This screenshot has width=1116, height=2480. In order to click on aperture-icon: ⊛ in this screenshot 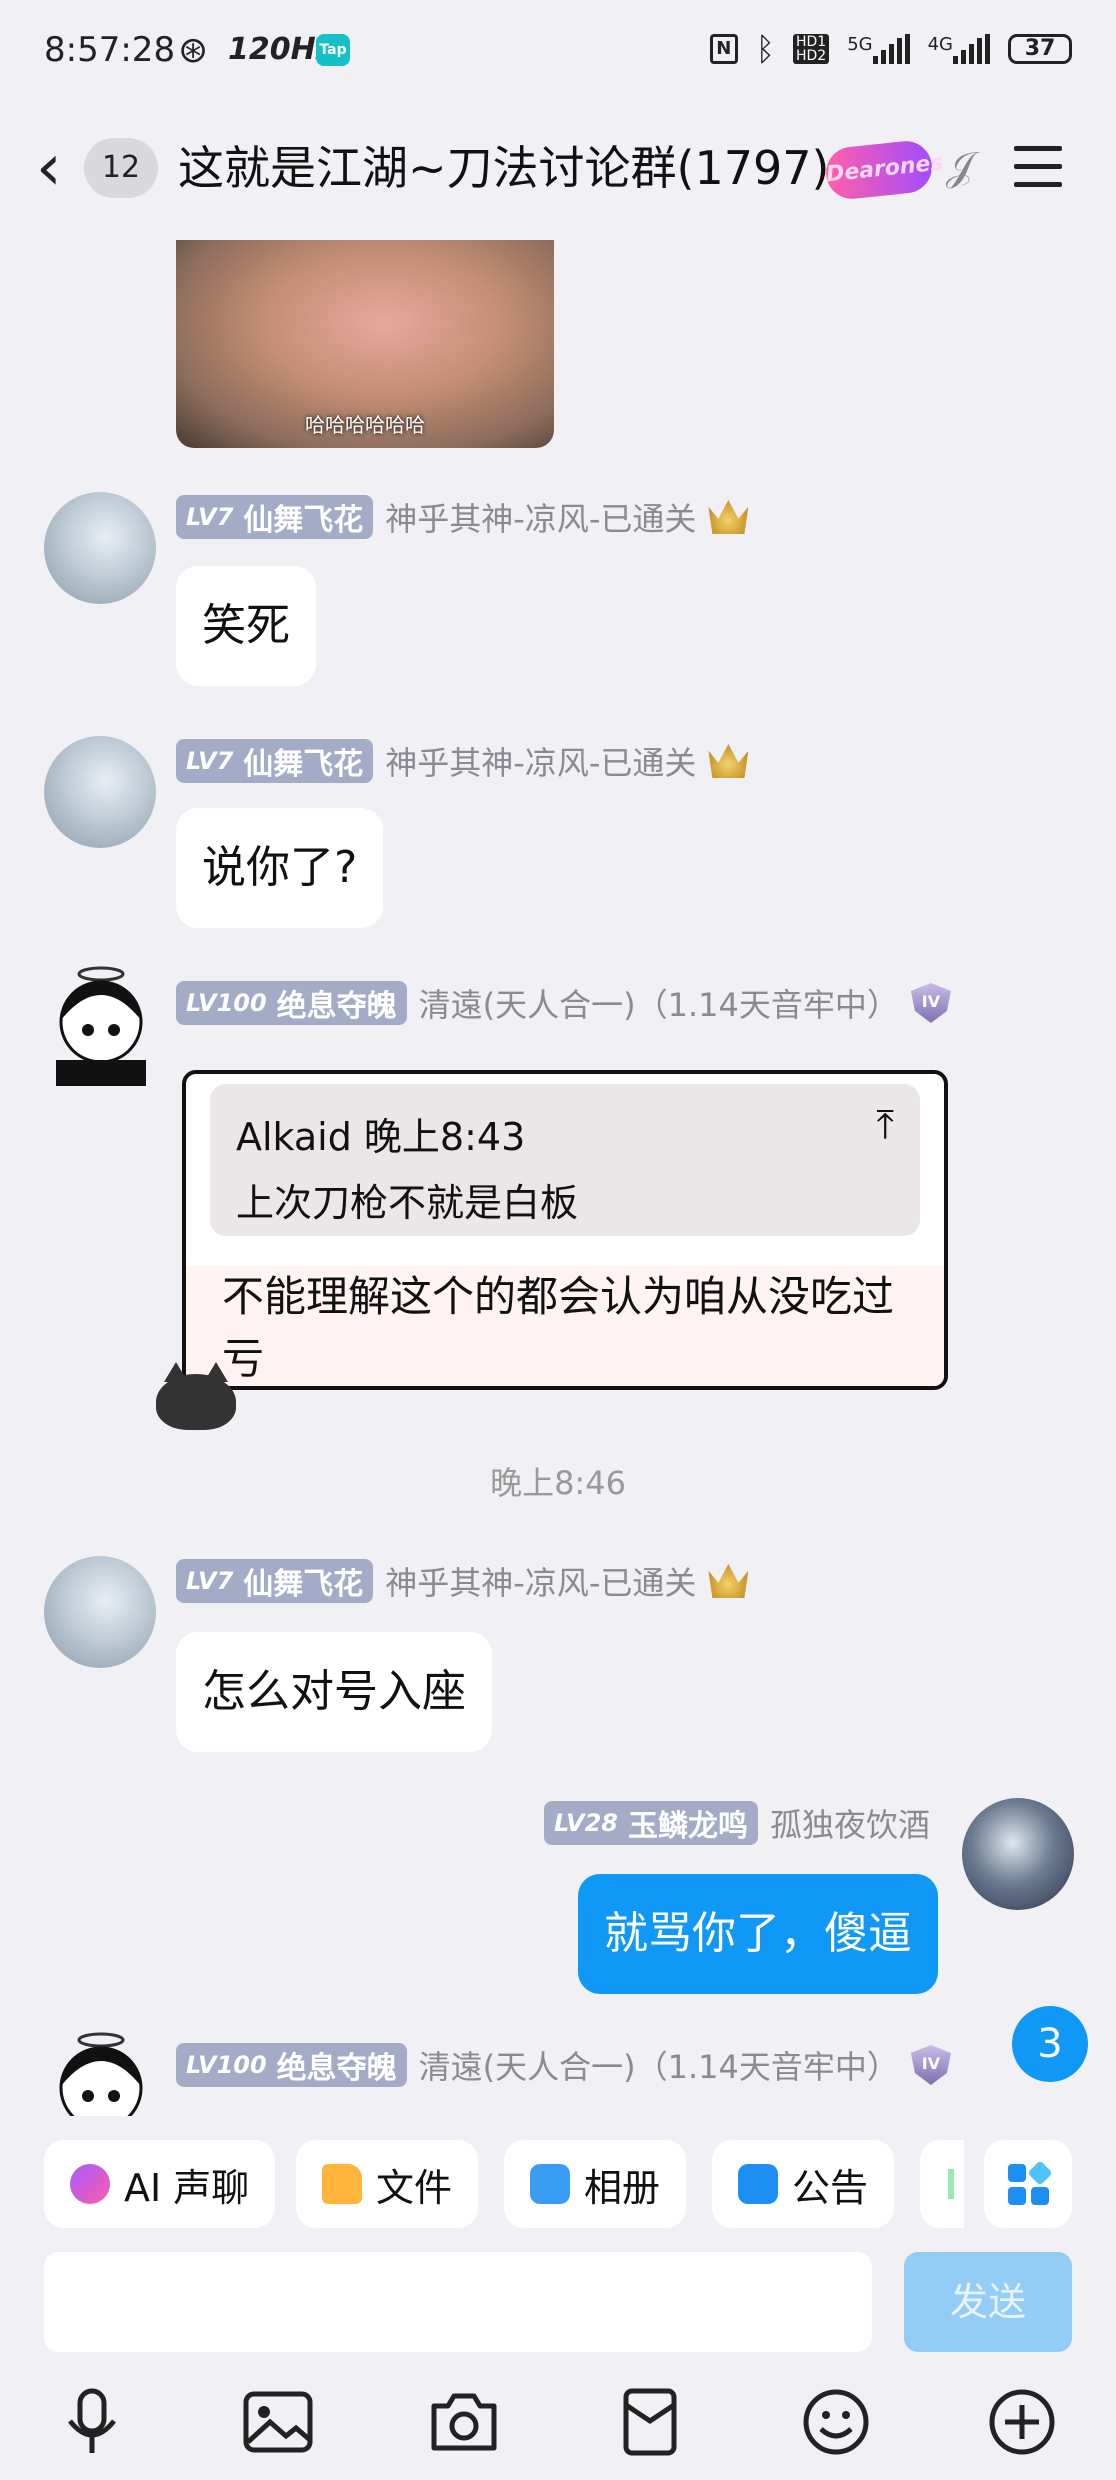, I will do `click(193, 50)`.